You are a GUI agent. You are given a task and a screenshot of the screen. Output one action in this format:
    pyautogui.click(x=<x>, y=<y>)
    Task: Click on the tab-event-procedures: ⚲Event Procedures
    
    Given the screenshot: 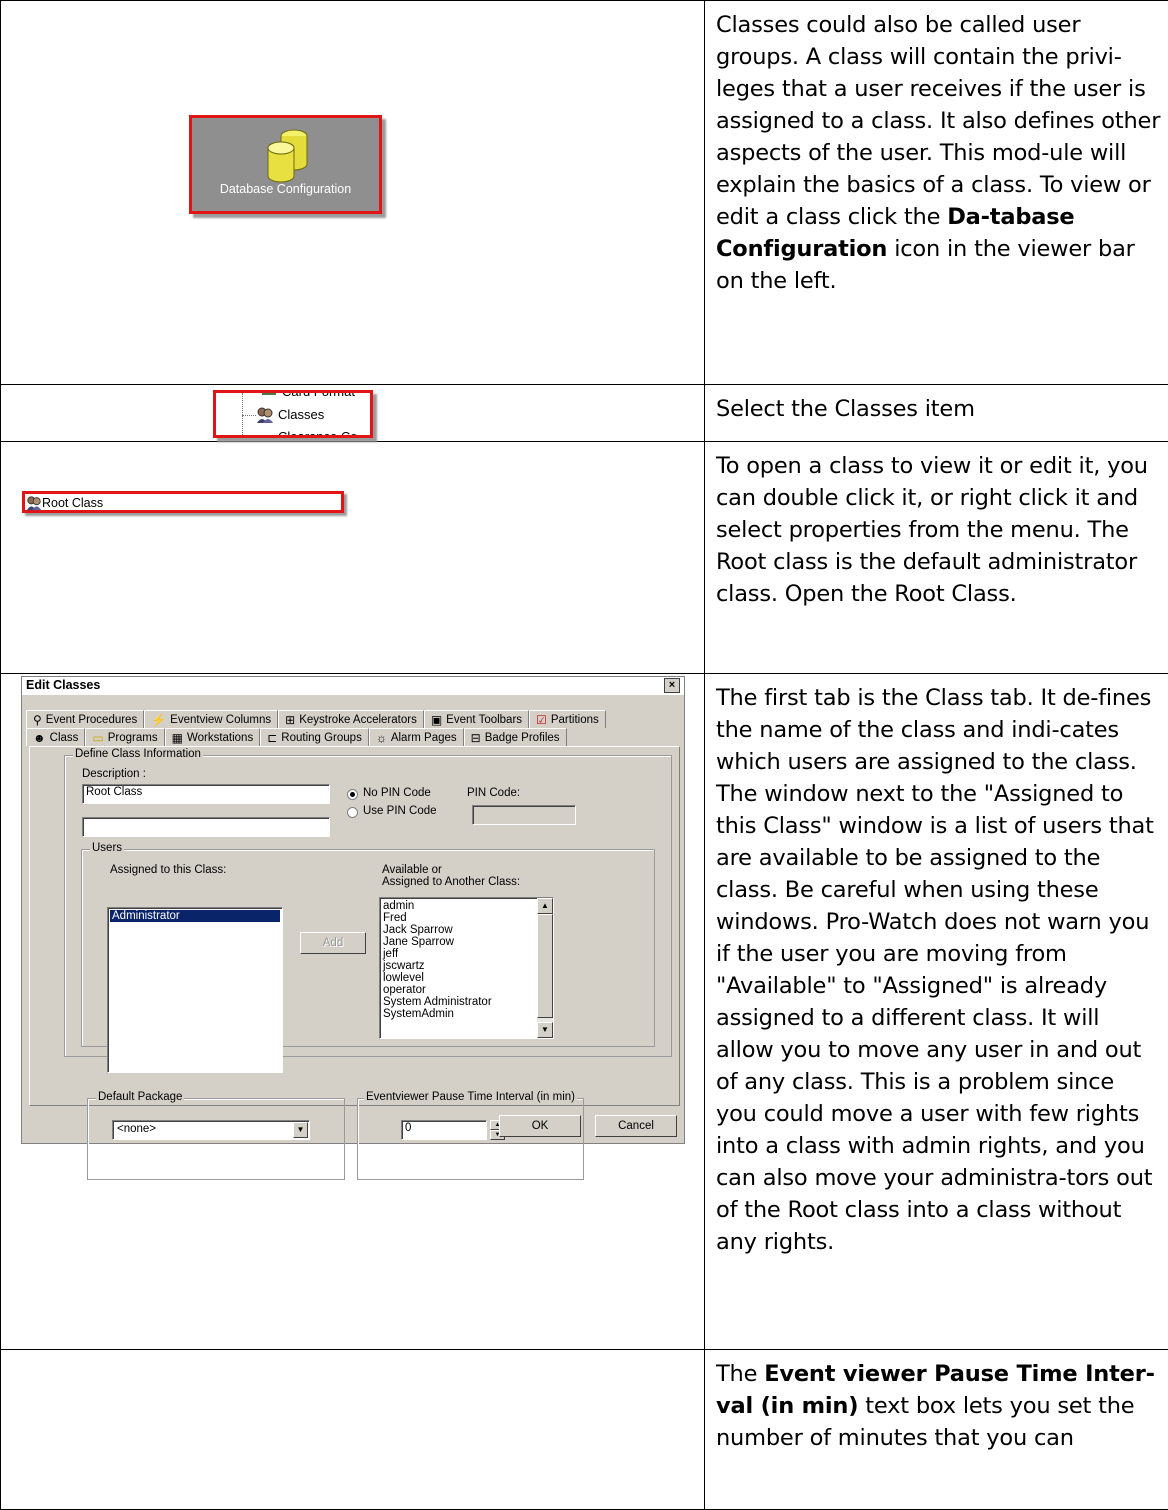 What is the action you would take?
    pyautogui.click(x=85, y=719)
    